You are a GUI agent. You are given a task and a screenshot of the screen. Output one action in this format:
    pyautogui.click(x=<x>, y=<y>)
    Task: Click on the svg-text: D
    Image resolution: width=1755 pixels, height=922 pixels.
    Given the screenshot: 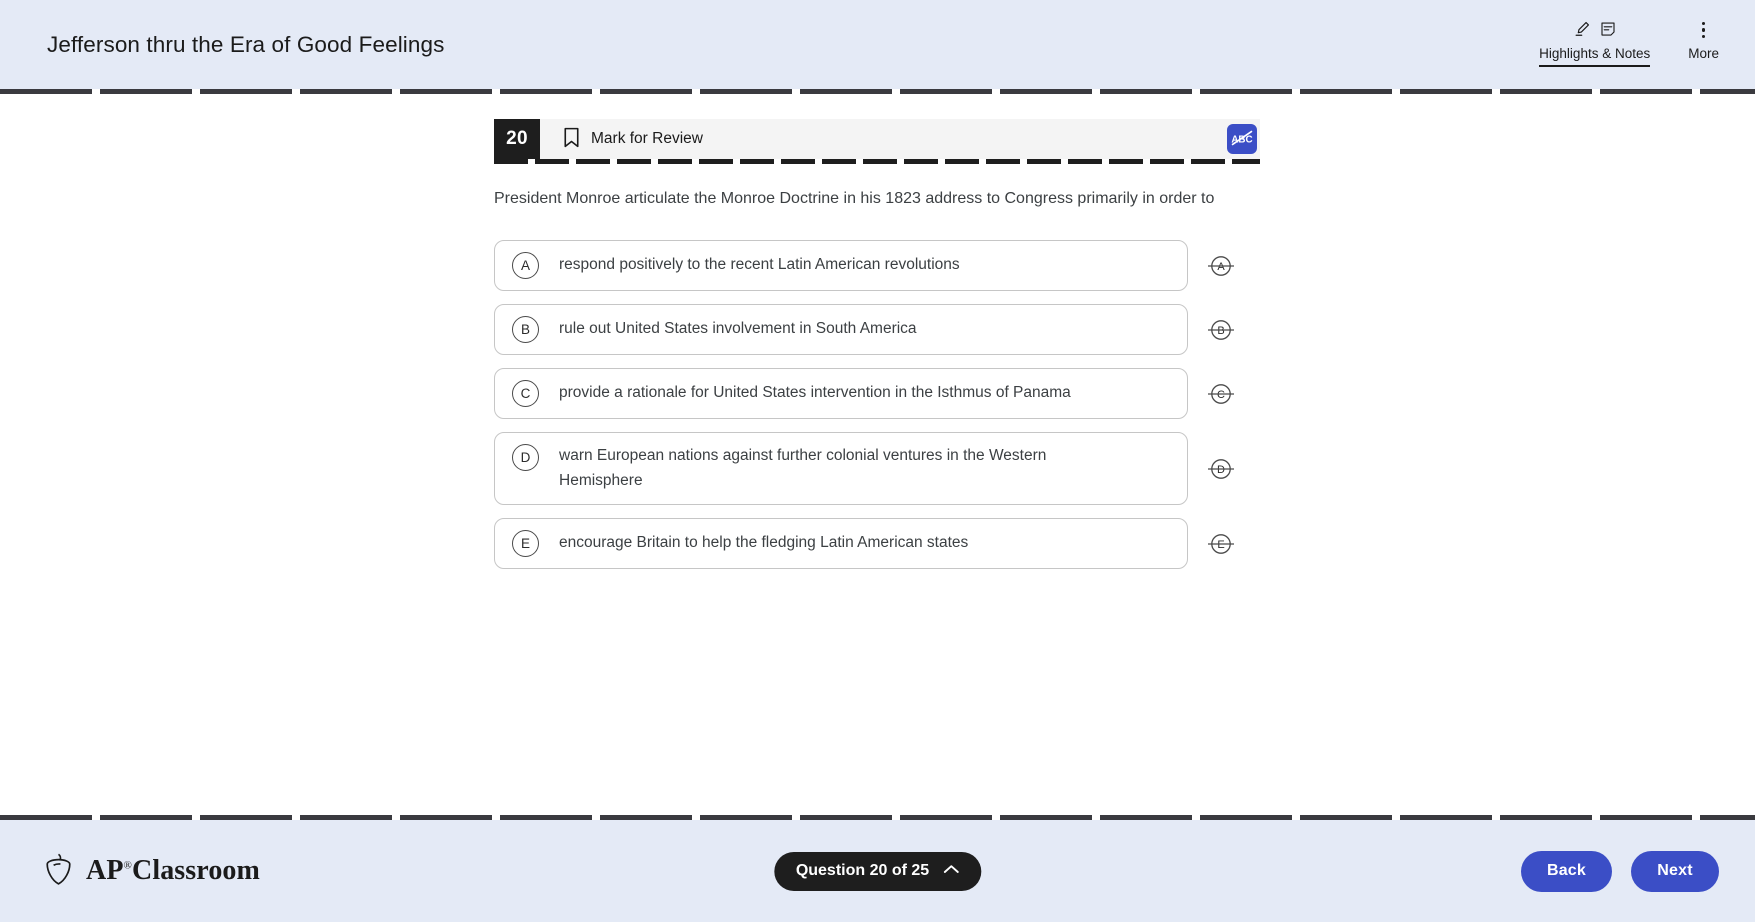 What is the action you would take?
    pyautogui.click(x=1221, y=470)
    